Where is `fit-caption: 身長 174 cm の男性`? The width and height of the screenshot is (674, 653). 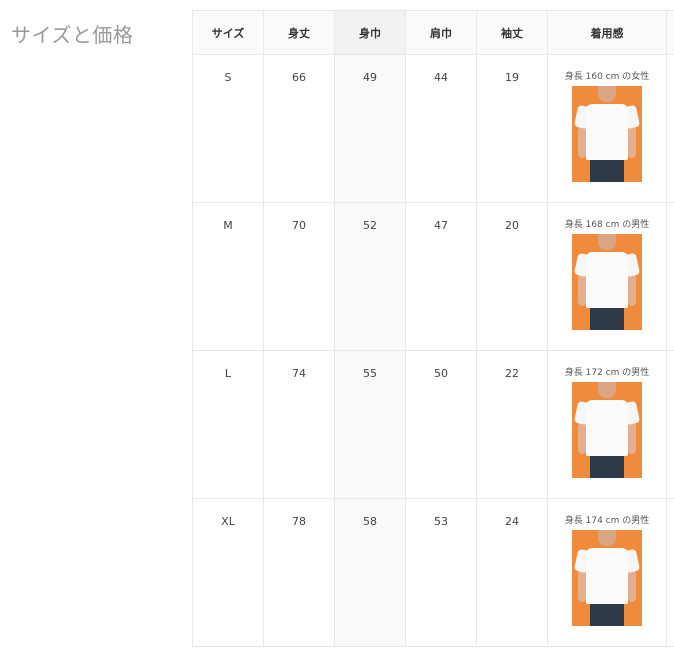
fit-caption: 身長 174 cm の男性 is located at coordinates (607, 521).